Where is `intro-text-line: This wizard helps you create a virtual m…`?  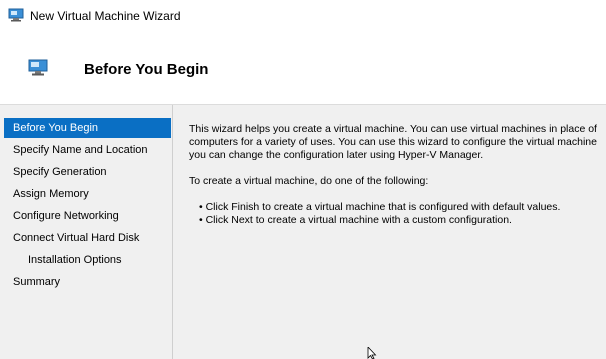 intro-text-line: This wizard helps you create a virtual m… is located at coordinates (393, 129).